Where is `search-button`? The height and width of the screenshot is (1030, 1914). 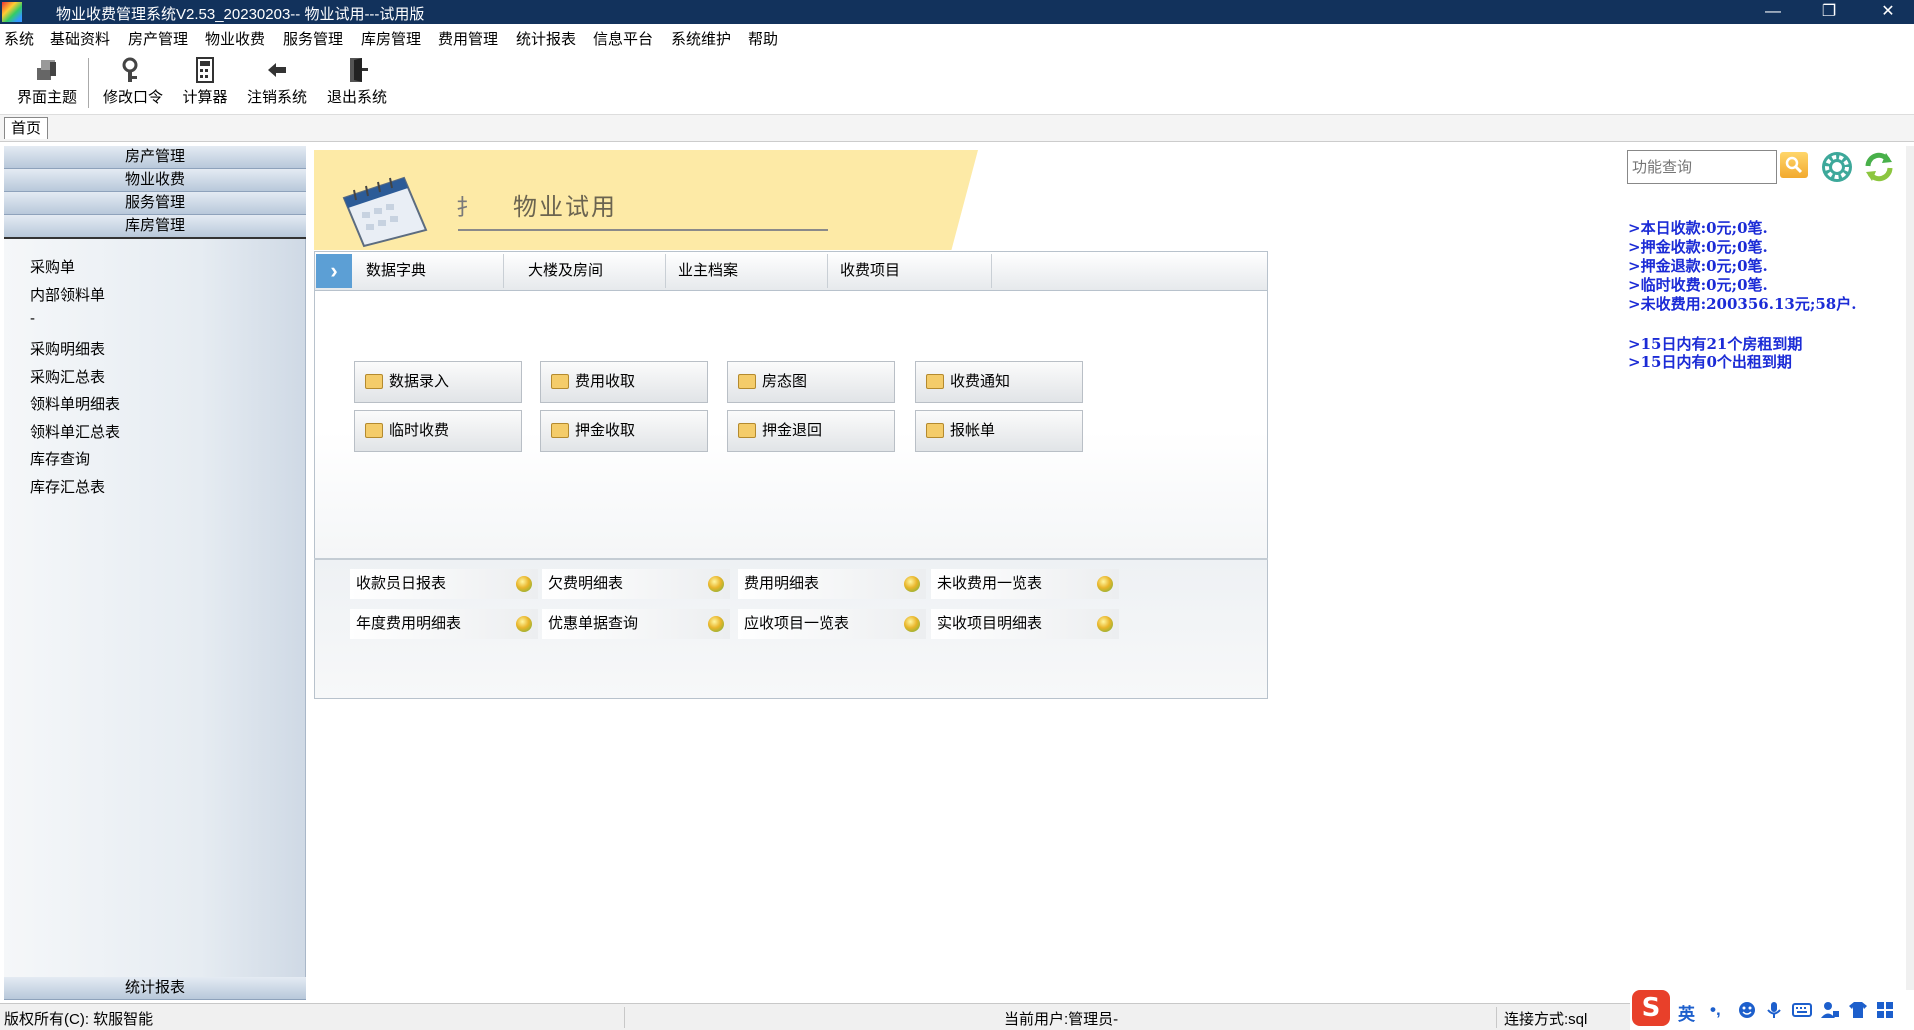
search-button is located at coordinates (1794, 165).